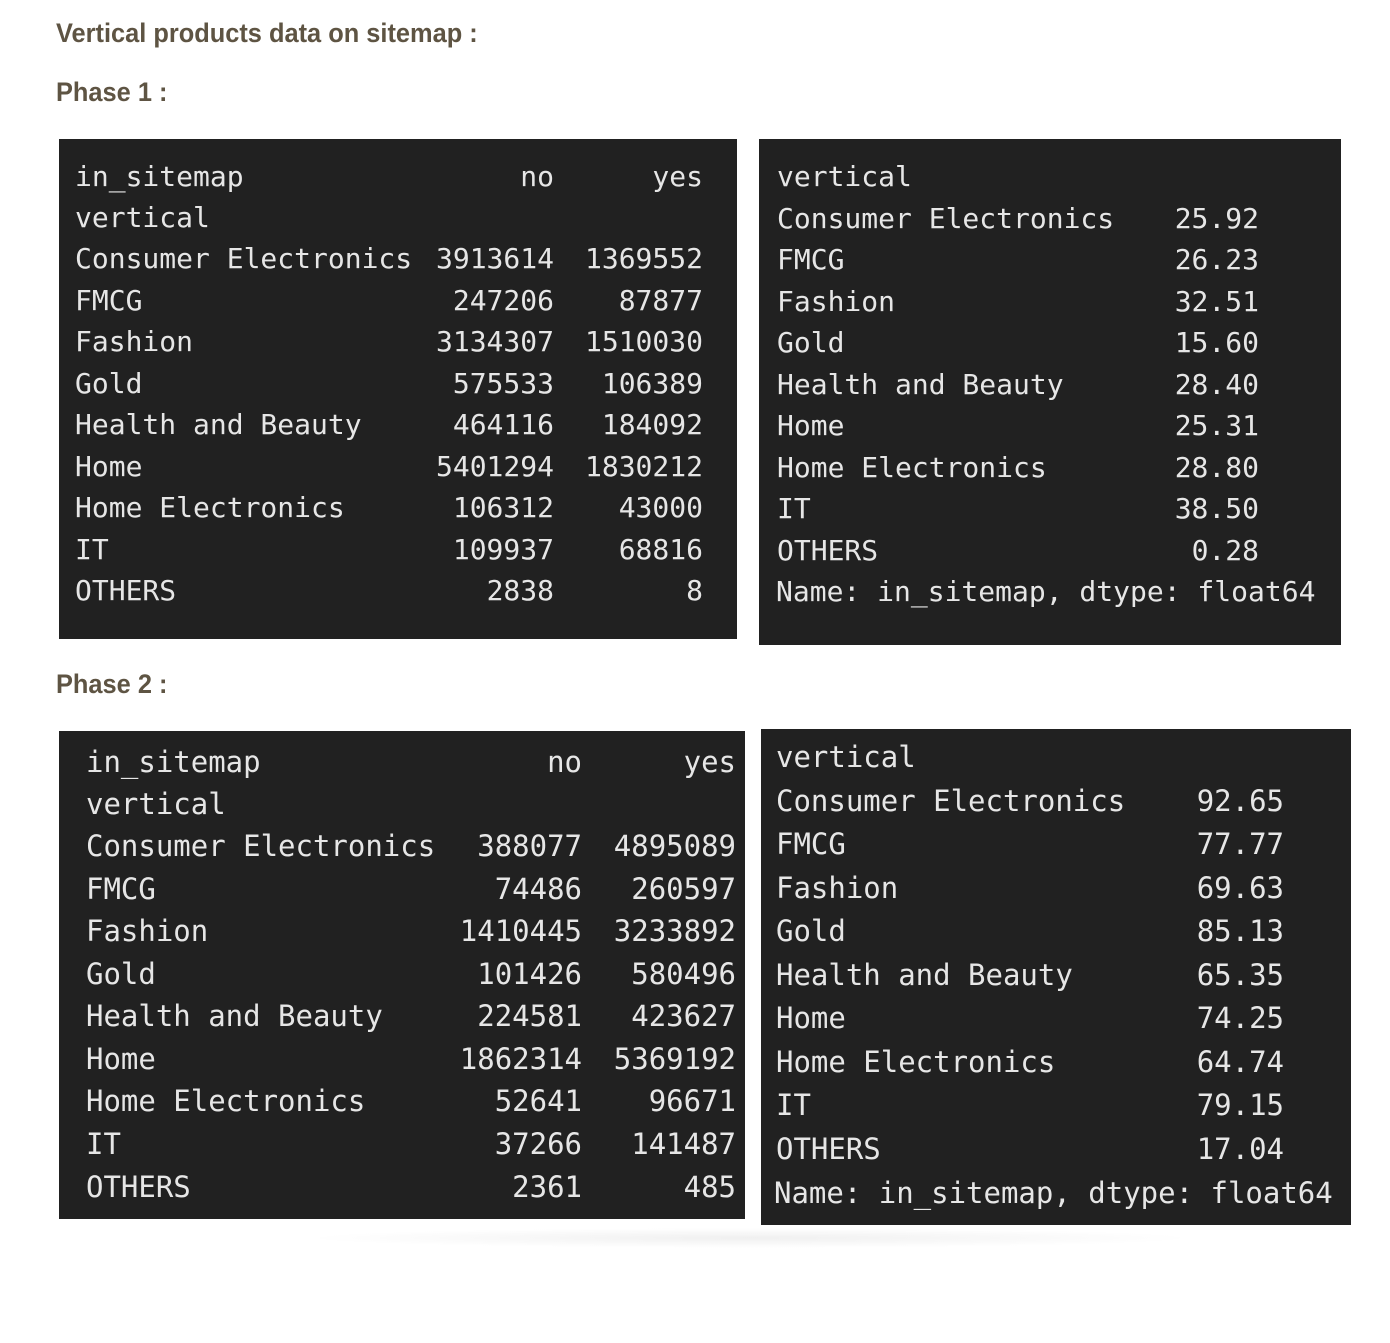 The image size is (1390, 1343). Describe the element at coordinates (398, 425) in the screenshot. I see `table-row: Health and Beauty 464116 184092` at that location.